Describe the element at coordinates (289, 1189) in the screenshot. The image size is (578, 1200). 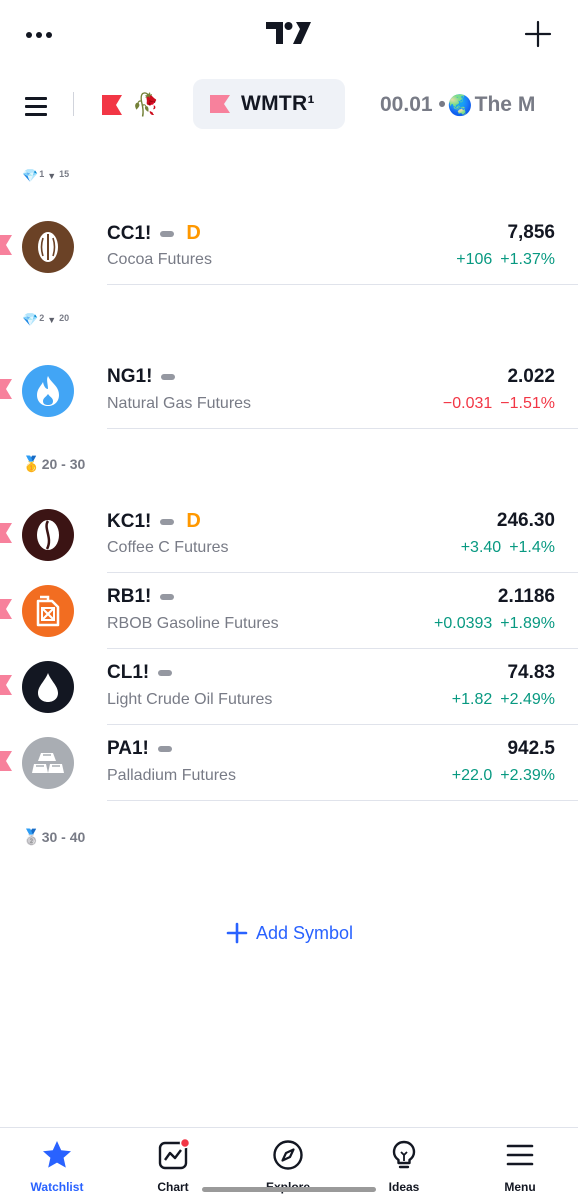
I see `system-home-indicator` at that location.